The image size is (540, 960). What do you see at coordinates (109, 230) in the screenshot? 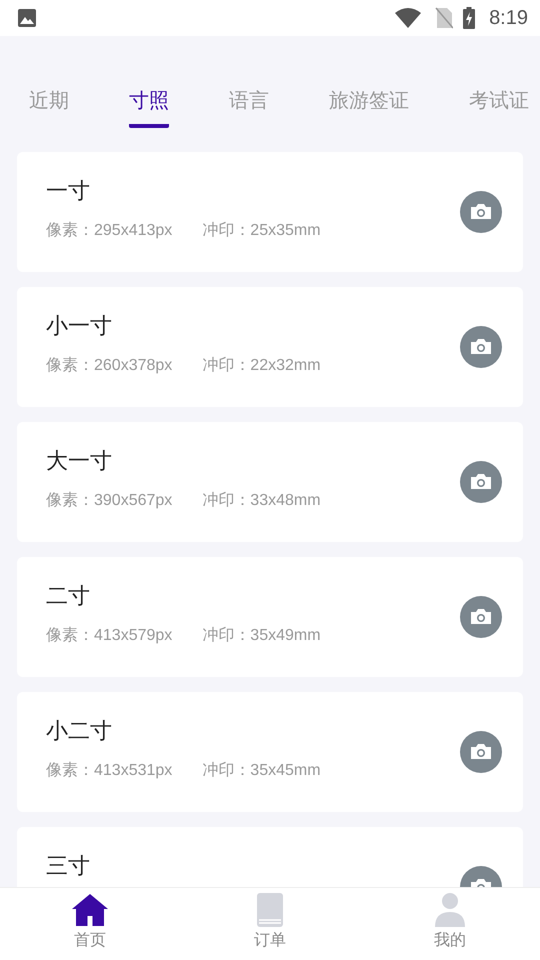
I see `pixel-size: 像素：295x413px` at bounding box center [109, 230].